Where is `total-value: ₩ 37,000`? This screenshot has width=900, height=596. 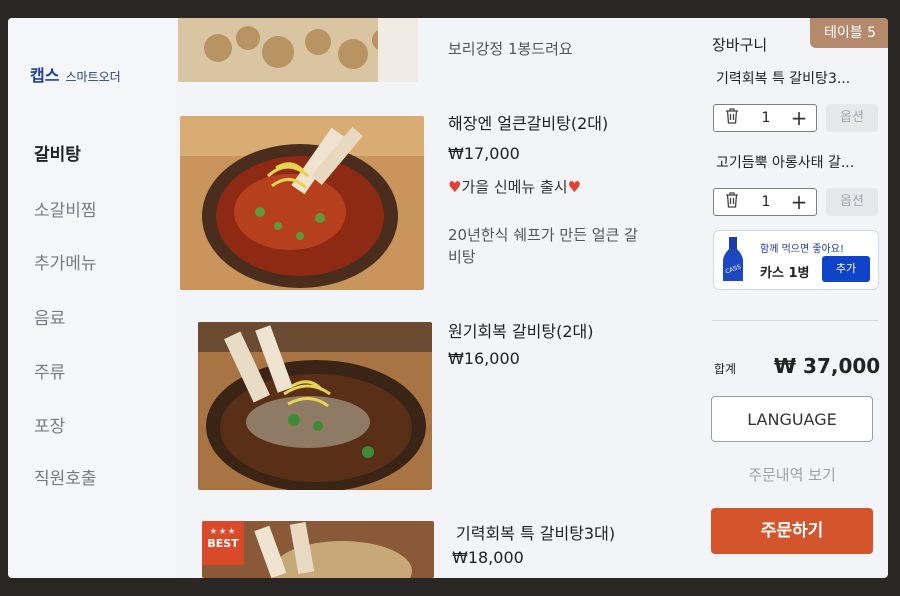 total-value: ₩ 37,000 is located at coordinates (827, 366).